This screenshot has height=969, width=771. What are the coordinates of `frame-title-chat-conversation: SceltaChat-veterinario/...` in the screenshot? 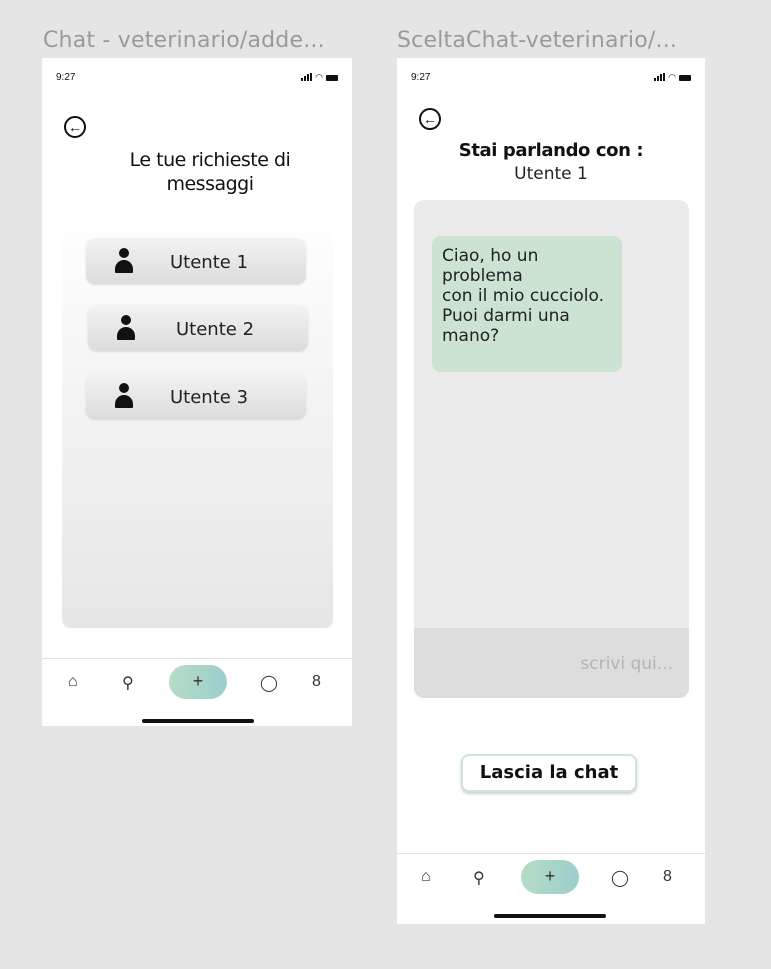 It's located at (537, 40).